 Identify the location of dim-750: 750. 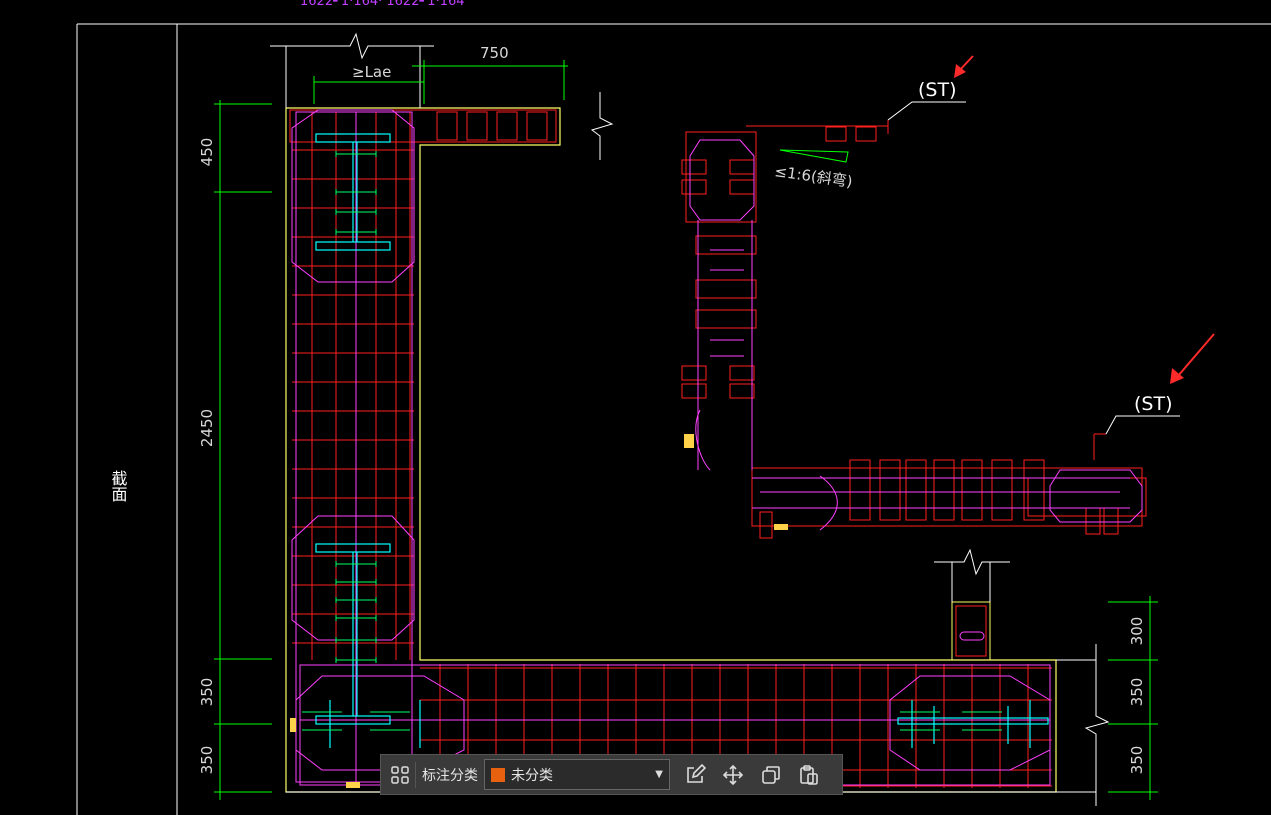
(494, 53).